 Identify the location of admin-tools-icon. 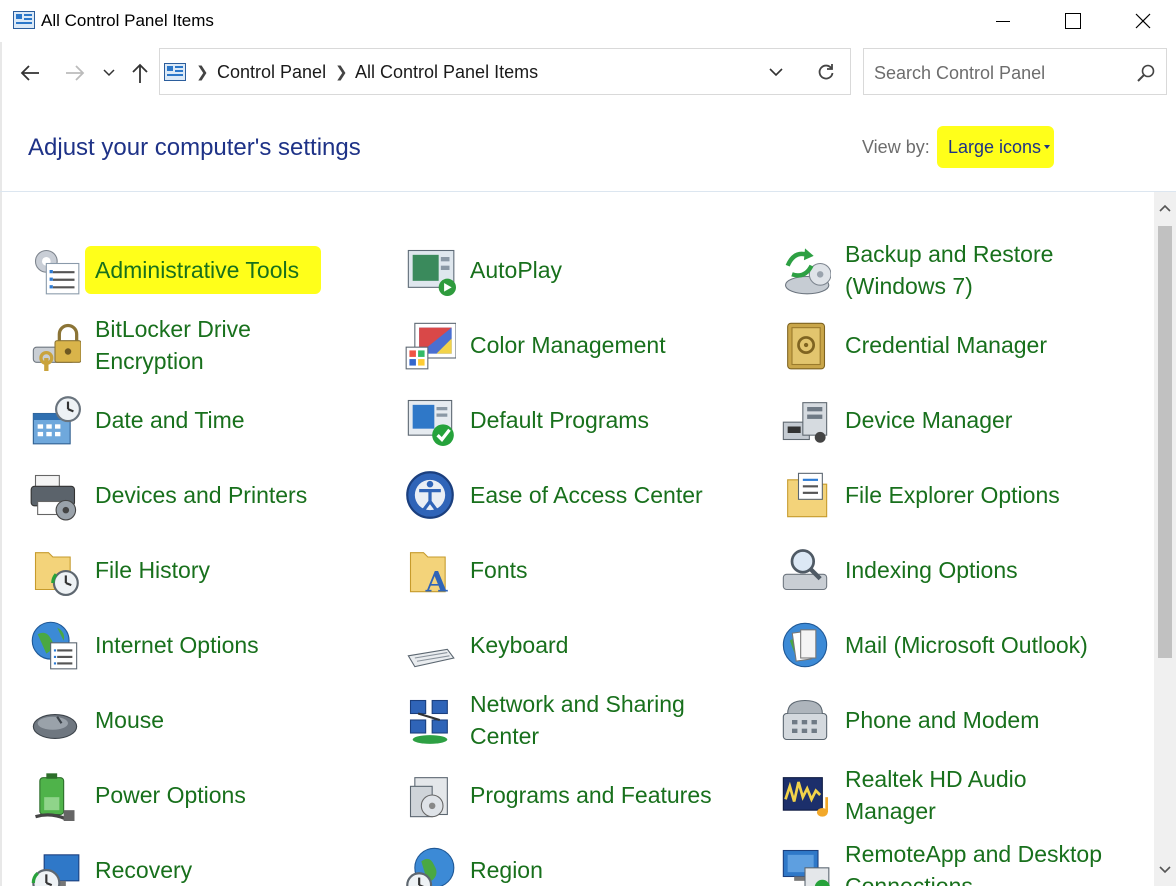
(55, 270).